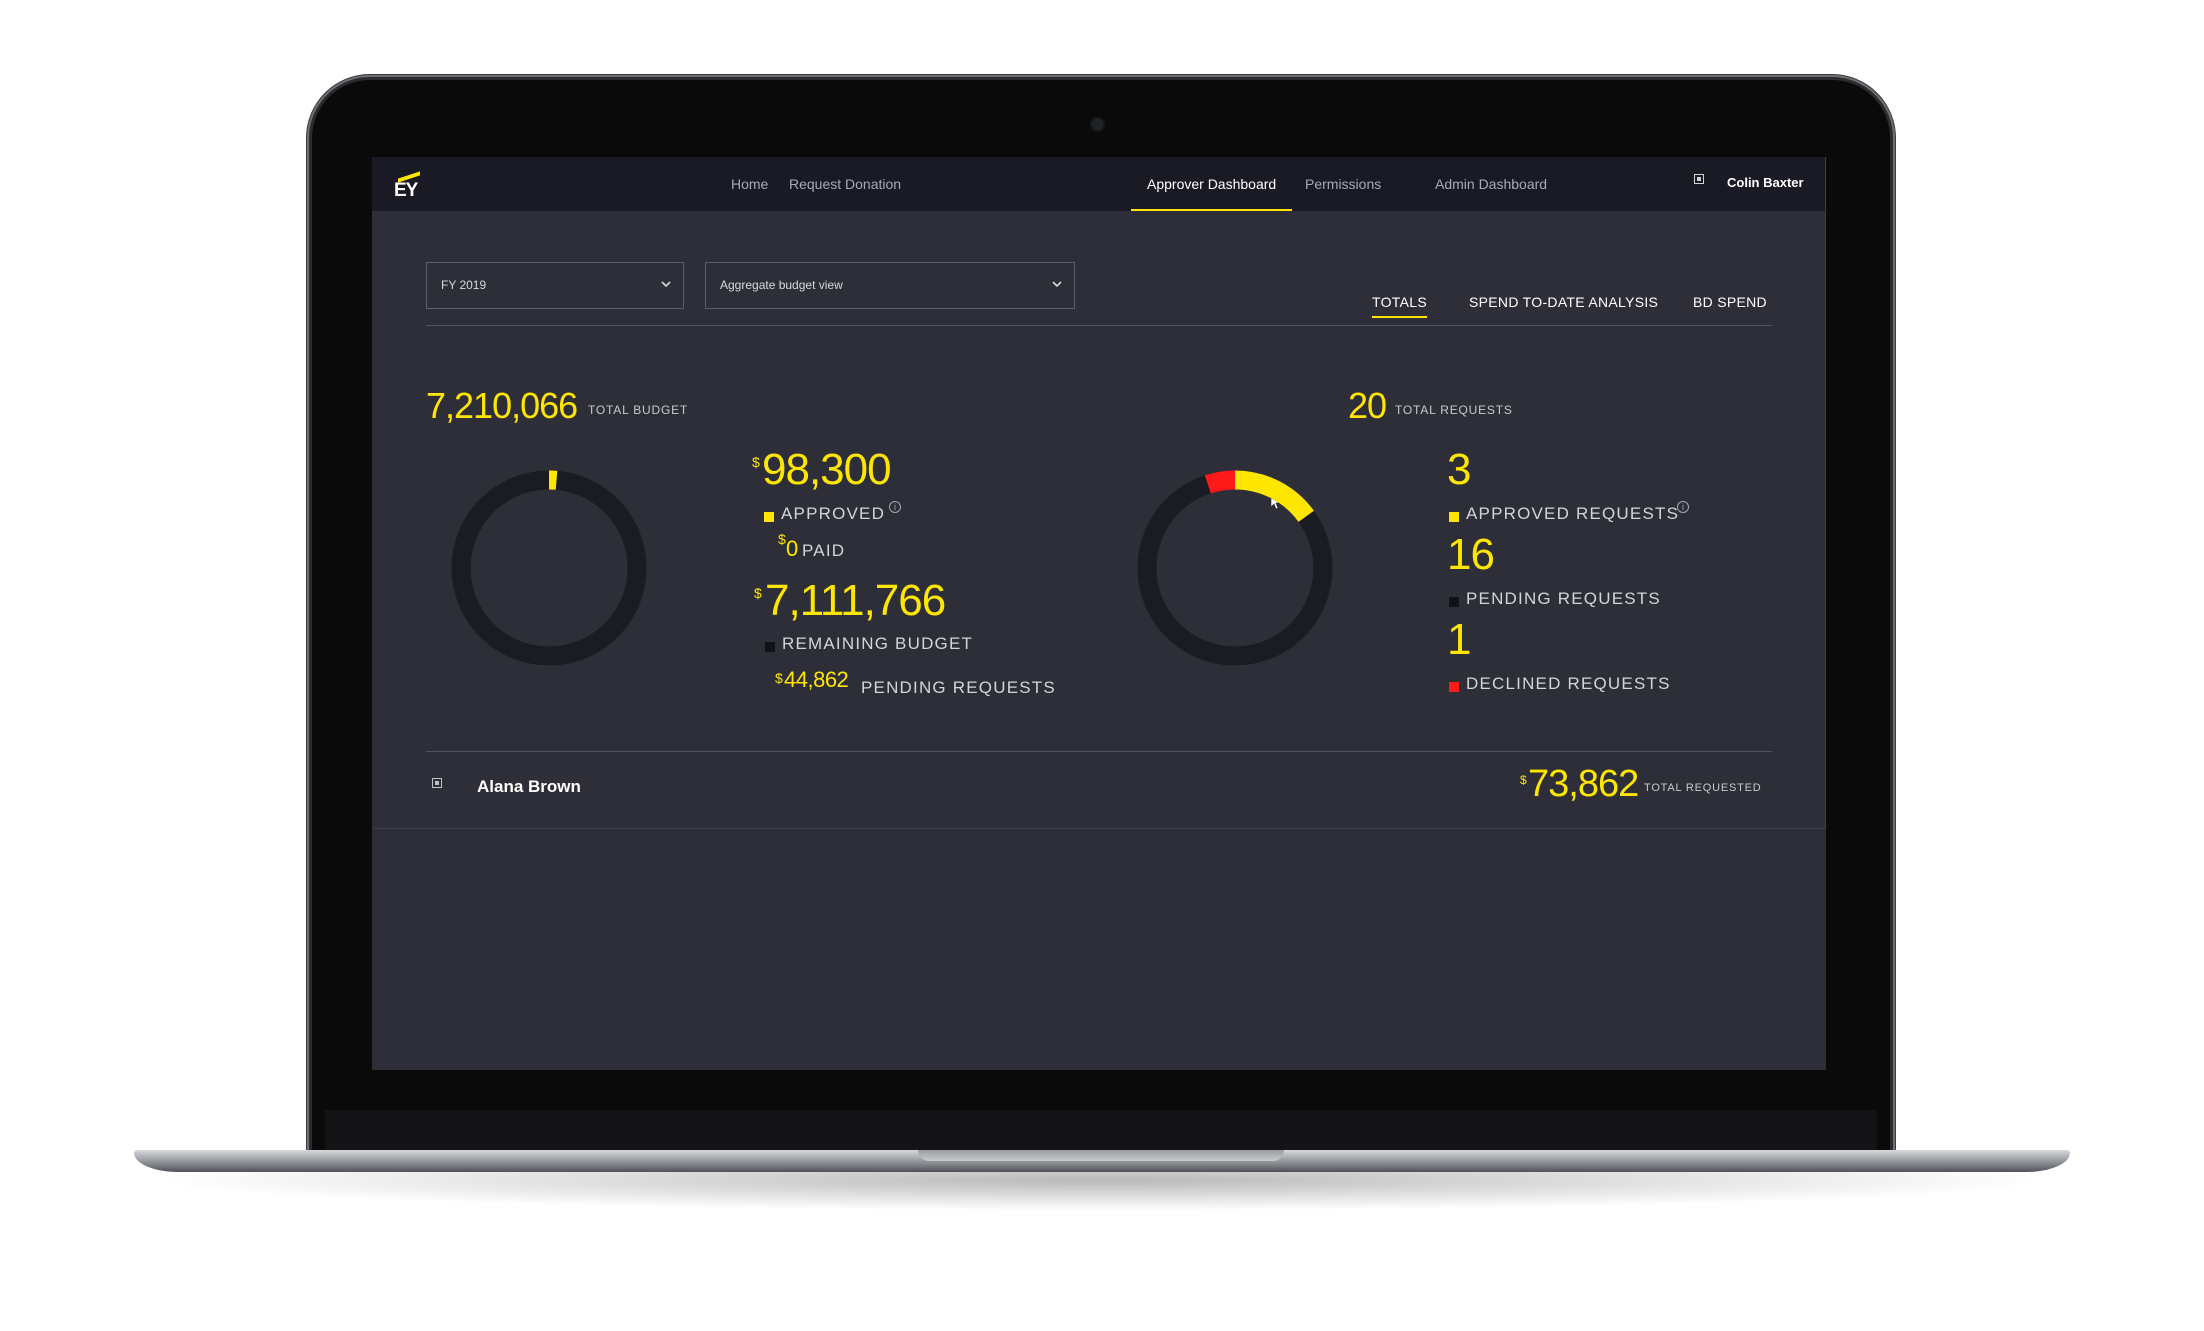 The image size is (2204, 1331). Describe the element at coordinates (816, 679) in the screenshot. I see `pending-requests-amount: 44,862` at that location.